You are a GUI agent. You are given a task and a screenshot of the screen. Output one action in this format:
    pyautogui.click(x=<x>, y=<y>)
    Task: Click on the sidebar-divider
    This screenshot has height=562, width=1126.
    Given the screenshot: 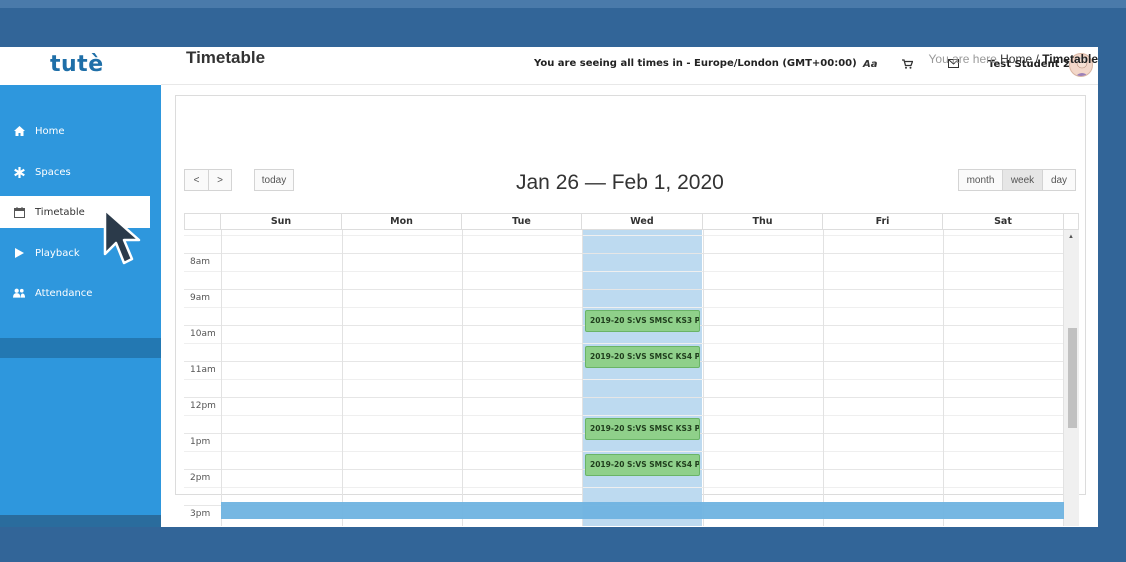 What is the action you would take?
    pyautogui.click(x=80, y=348)
    